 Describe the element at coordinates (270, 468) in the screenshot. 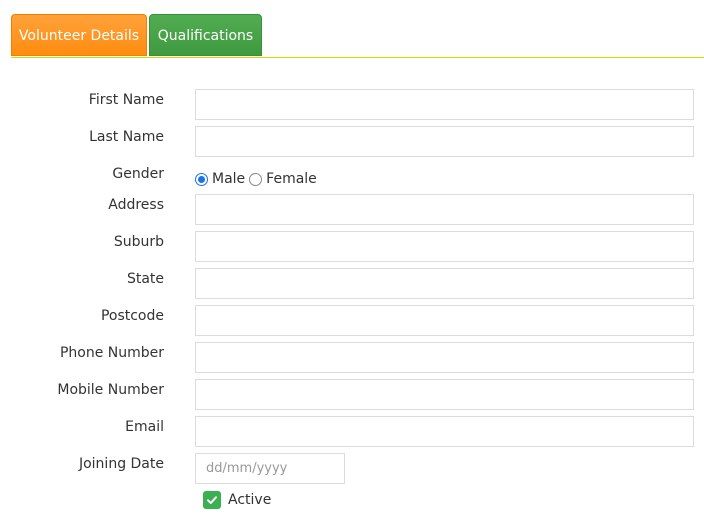

I see `joining-date-input` at that location.